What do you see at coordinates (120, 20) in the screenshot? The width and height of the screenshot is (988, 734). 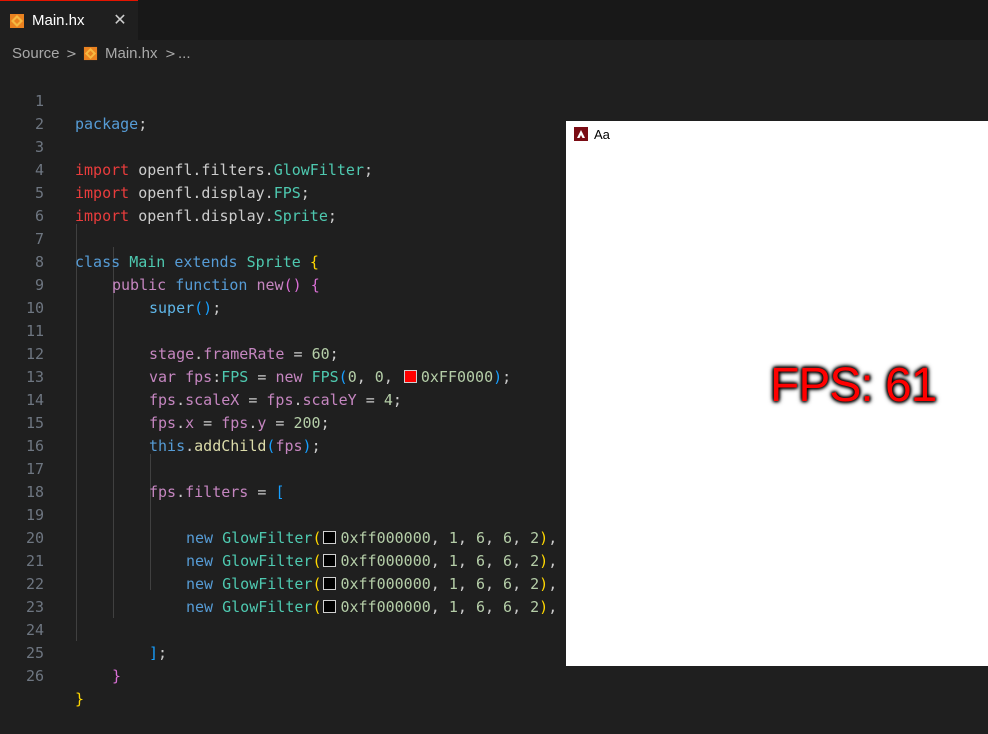 I see `close-icon: ✕` at bounding box center [120, 20].